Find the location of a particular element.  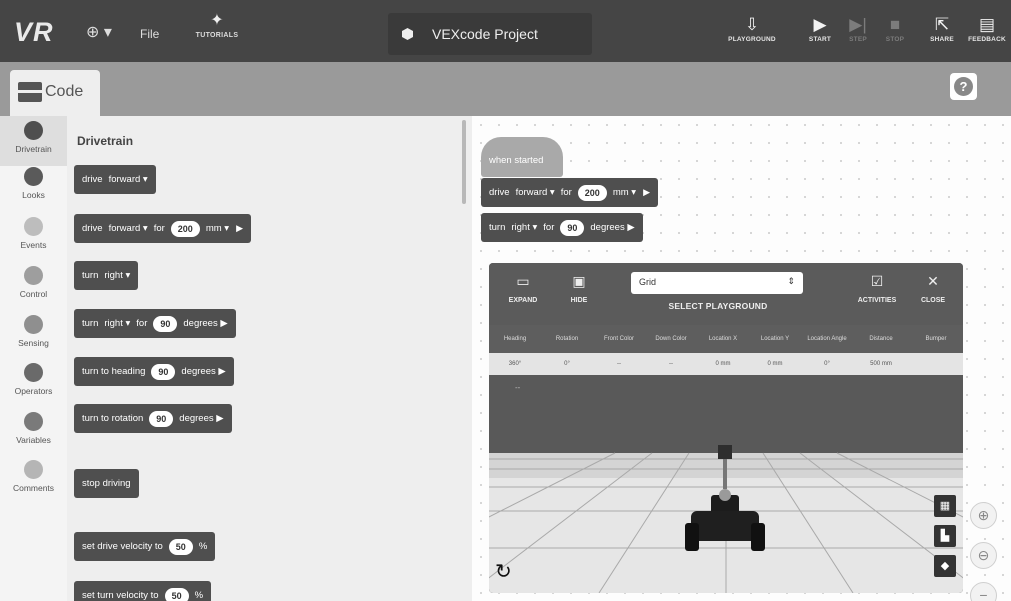

tutorials-label: TUTORIALS is located at coordinates (217, 35).